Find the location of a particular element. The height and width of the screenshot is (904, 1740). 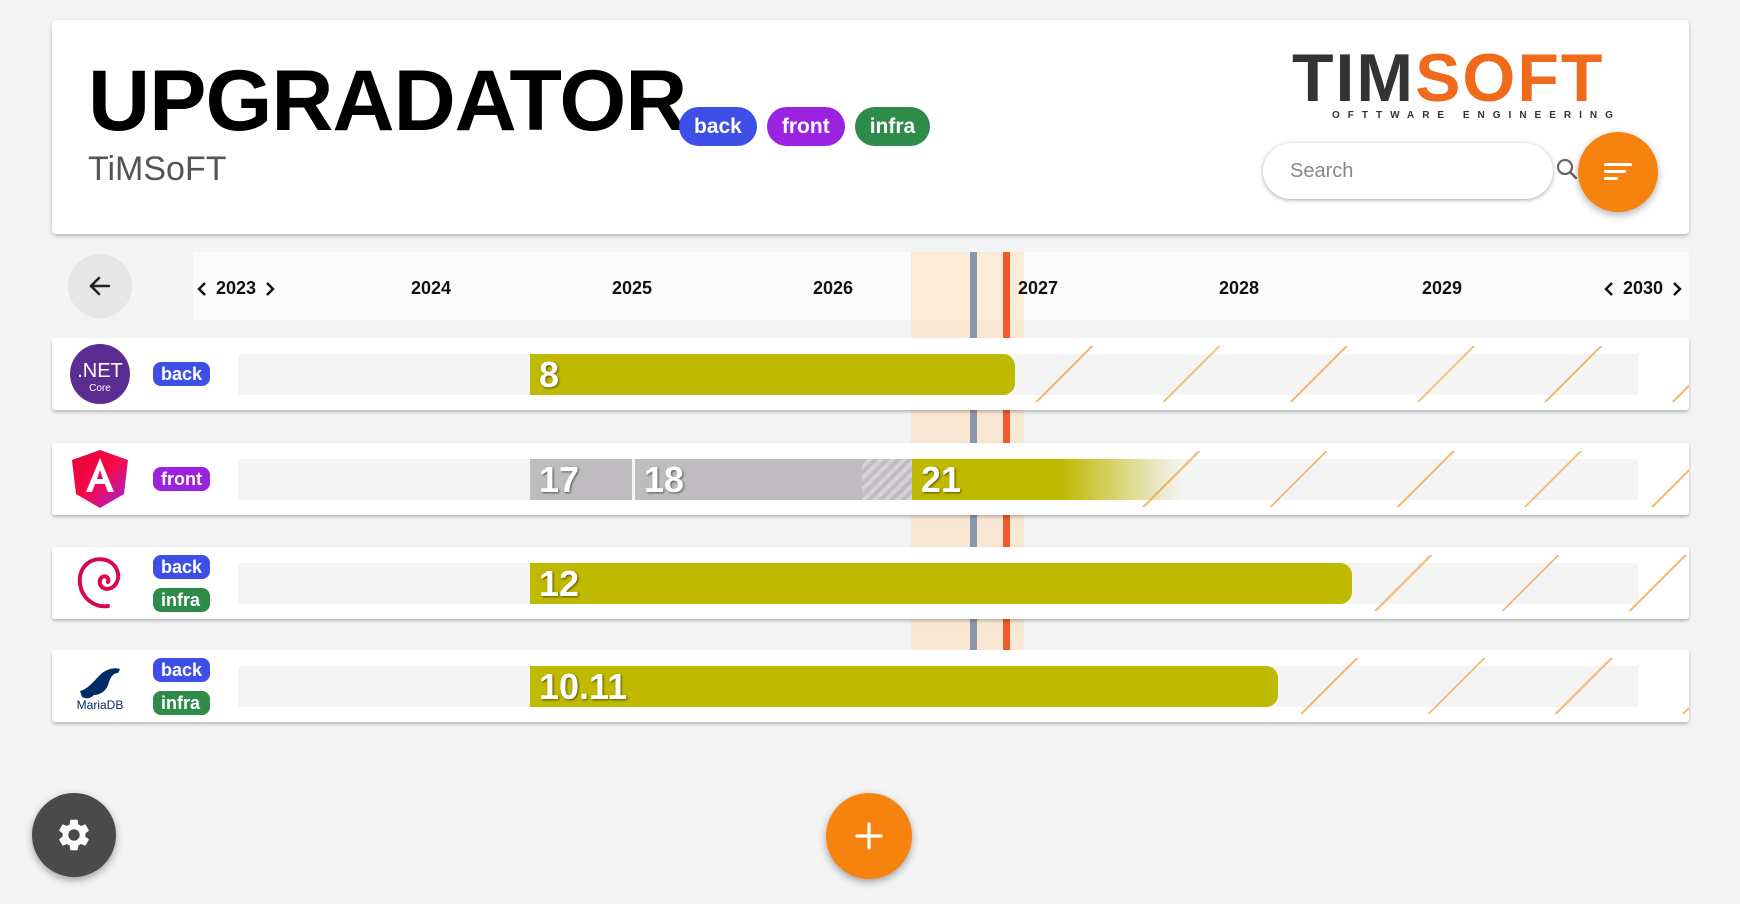

mariadb-icon: MariaDB is located at coordinates (100, 686).